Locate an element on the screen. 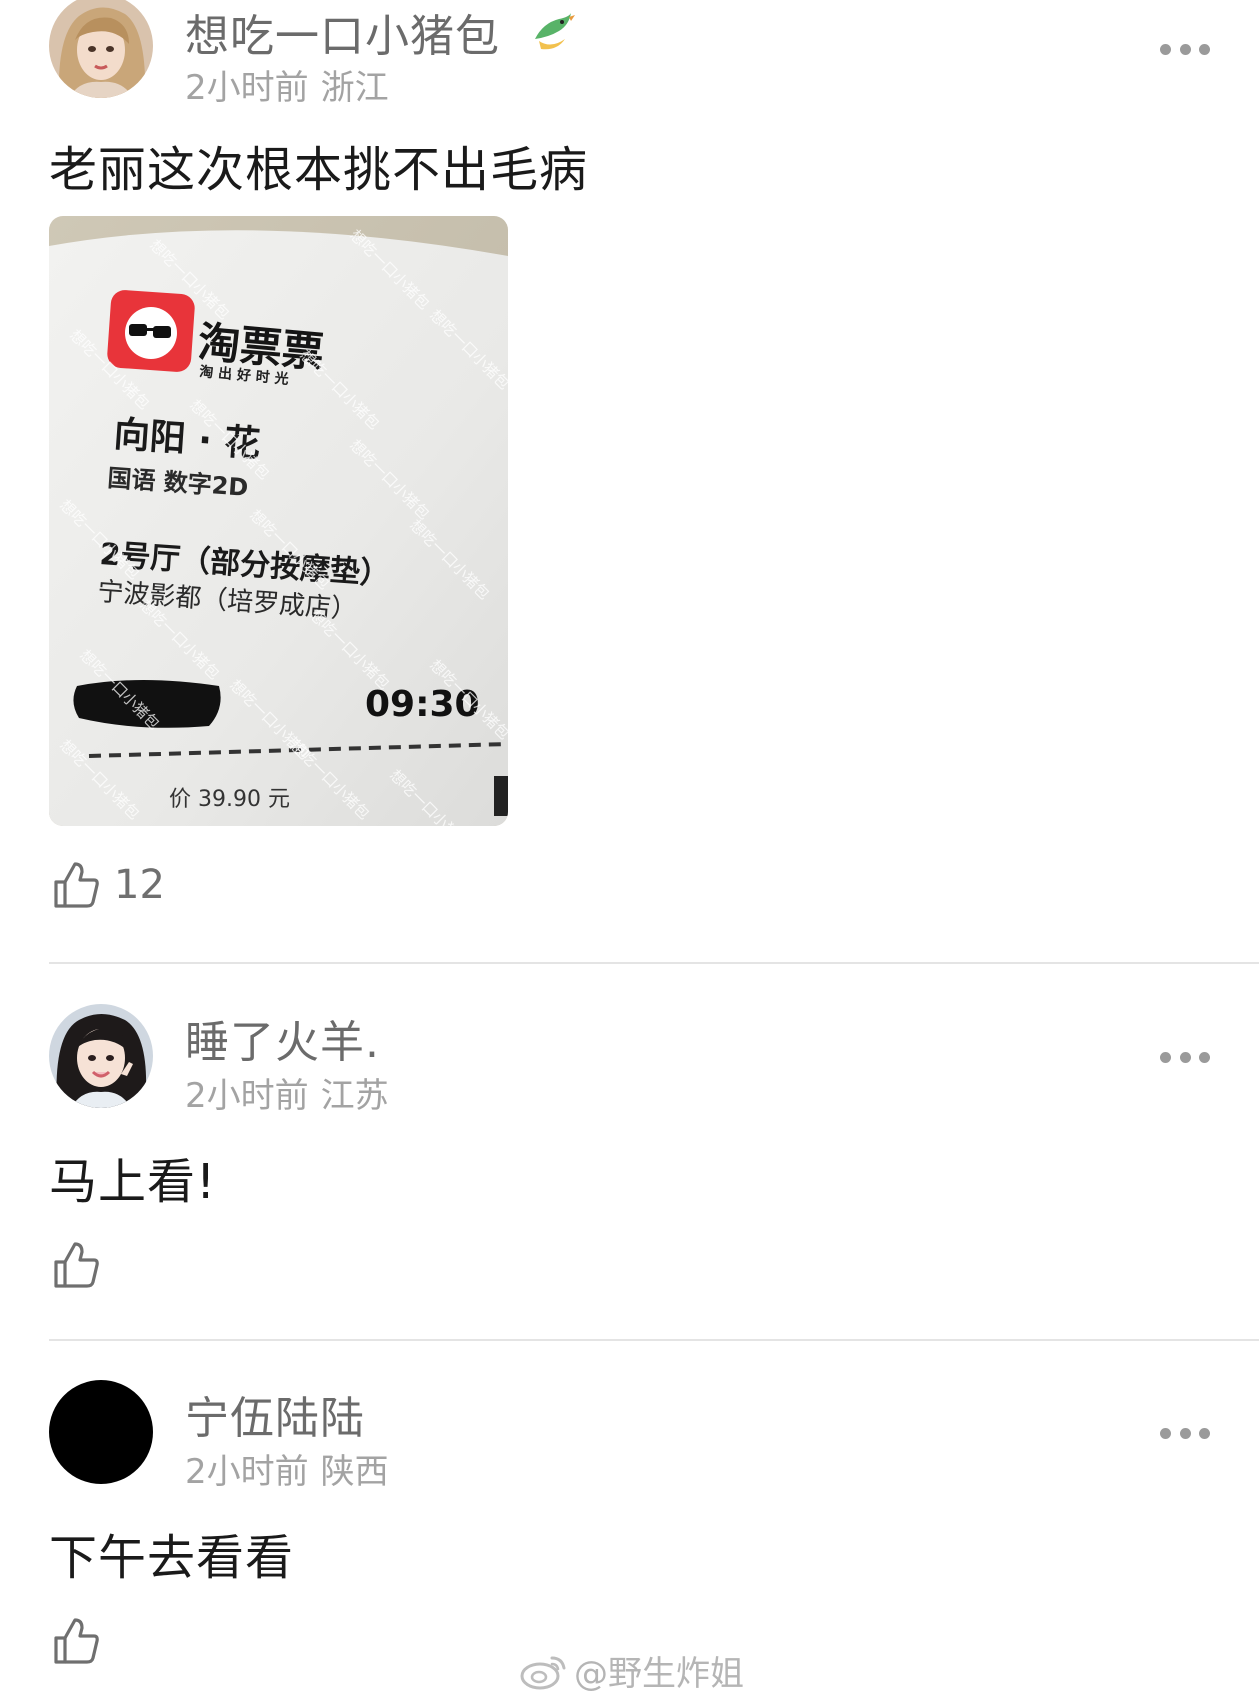  comment-text: 老丽这次根本挑不出毛病 is located at coordinates (319, 170).